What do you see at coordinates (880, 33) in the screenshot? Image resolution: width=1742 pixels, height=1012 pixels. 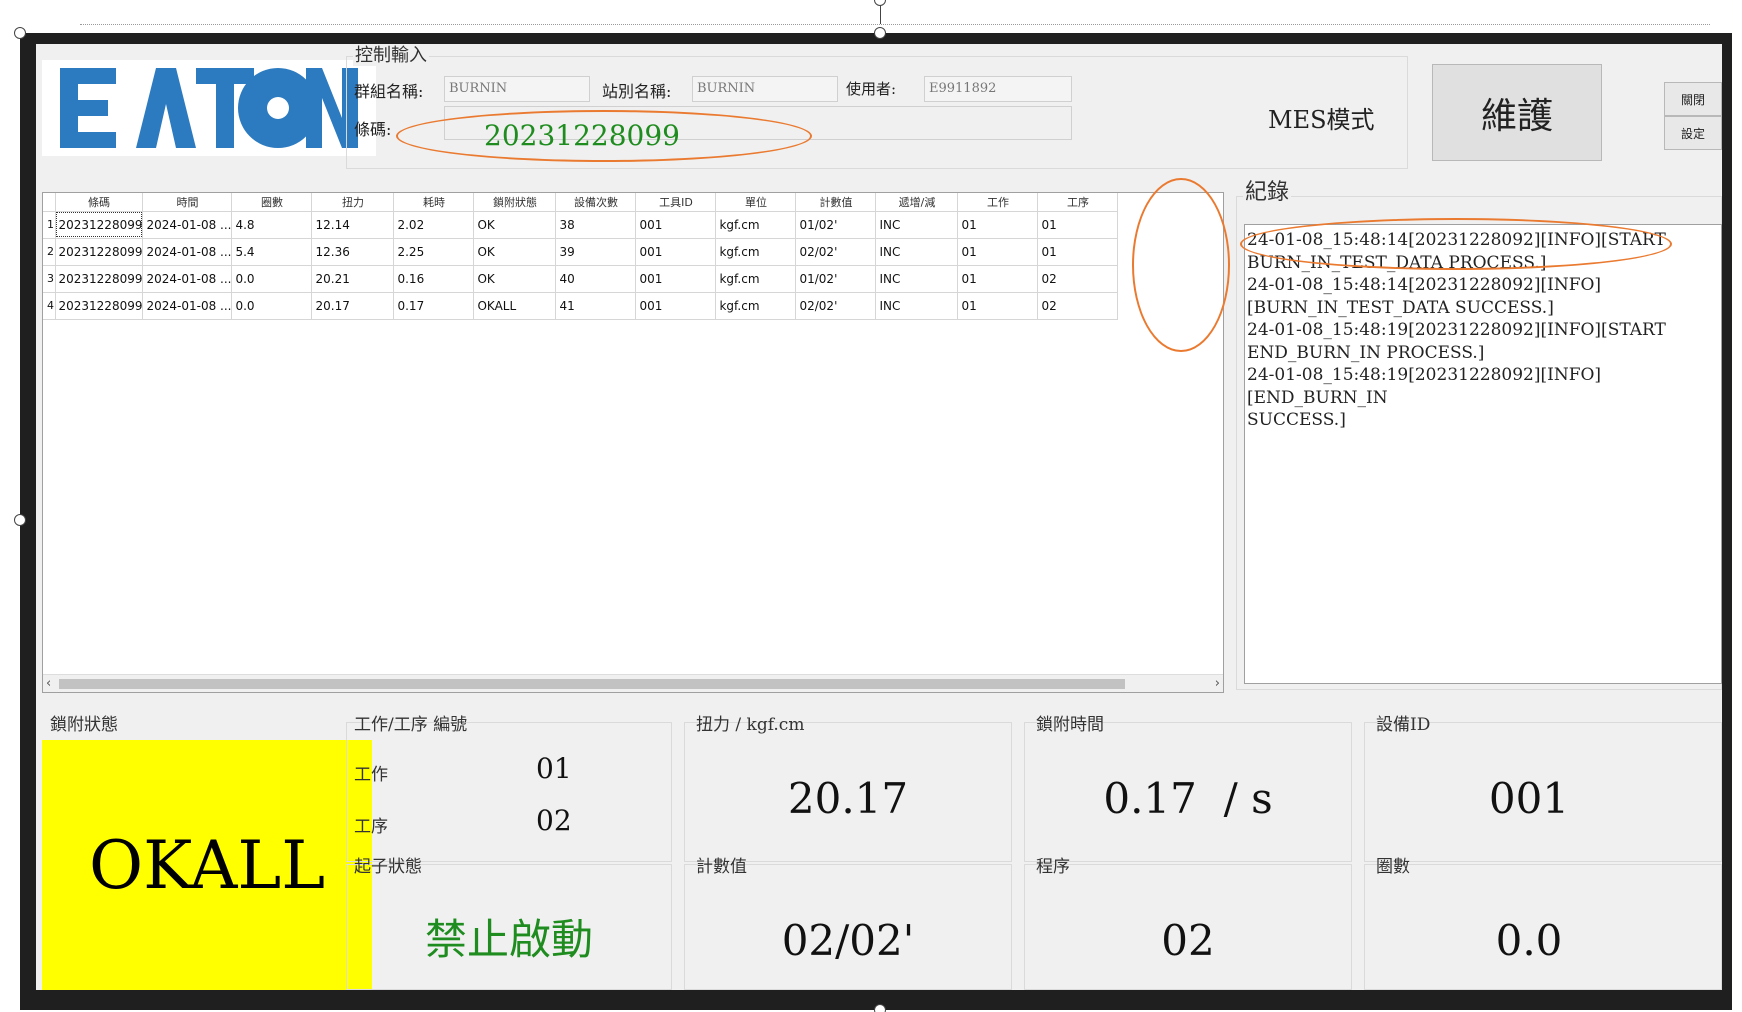 I see `resize-handle-top-center` at bounding box center [880, 33].